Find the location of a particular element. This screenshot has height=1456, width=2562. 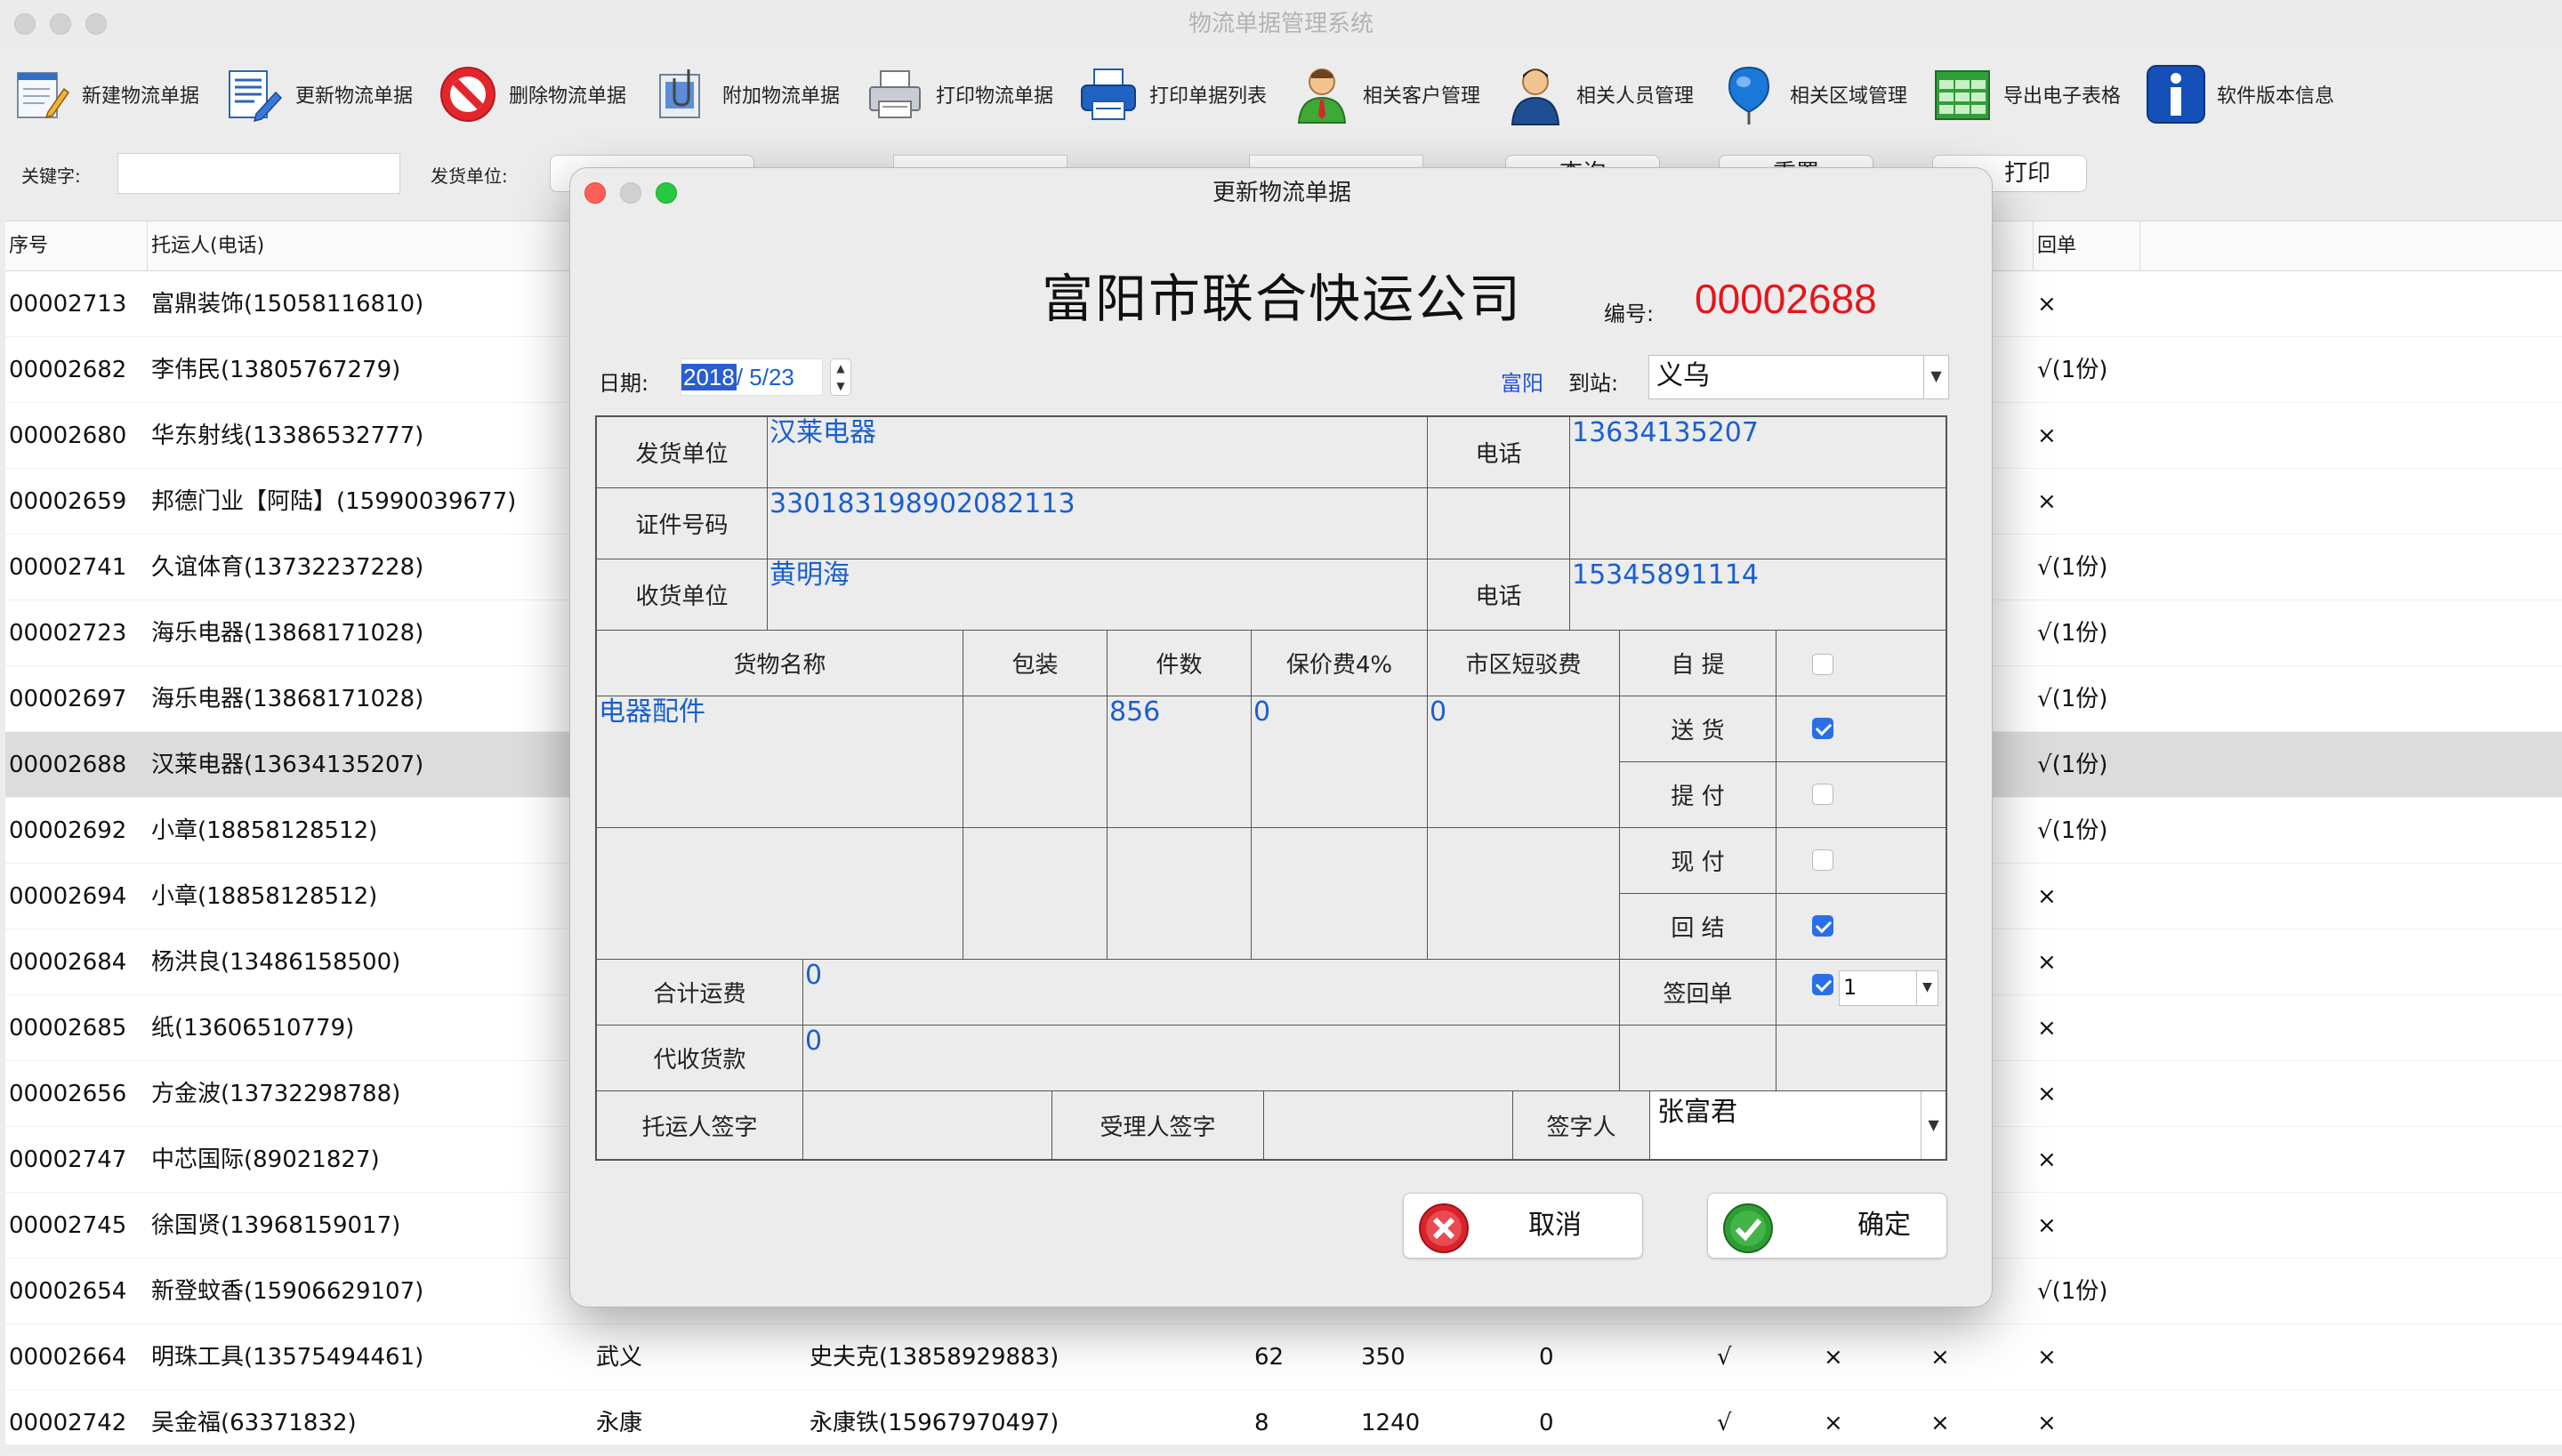

column-header: 回单 is located at coordinates (2087, 246).